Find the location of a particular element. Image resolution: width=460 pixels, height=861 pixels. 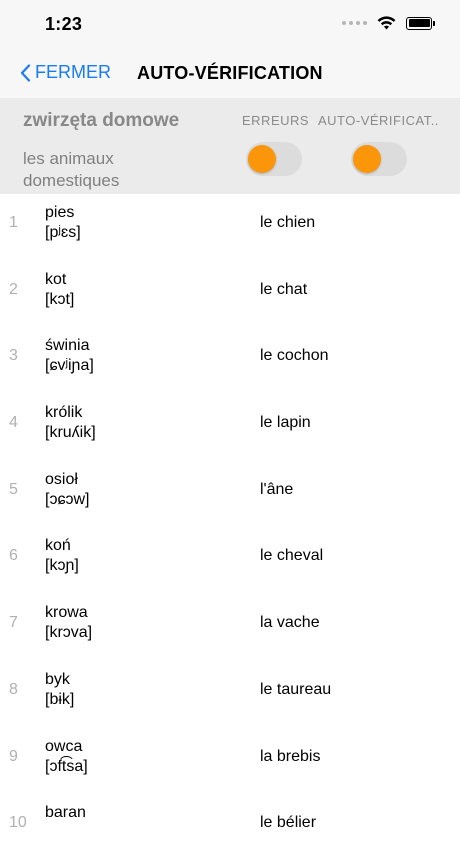

phonetic-transcription: [ɔft͡sa] is located at coordinates (66, 766).